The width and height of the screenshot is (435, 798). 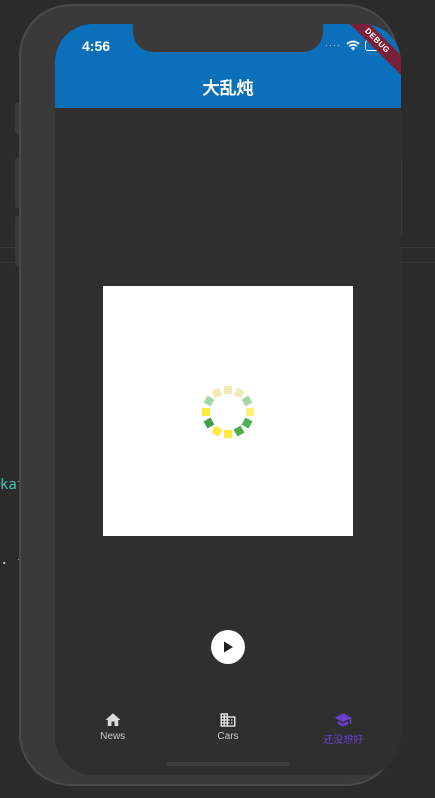 What do you see at coordinates (343, 734) in the screenshot?
I see `nav-item-school: 还没想好` at bounding box center [343, 734].